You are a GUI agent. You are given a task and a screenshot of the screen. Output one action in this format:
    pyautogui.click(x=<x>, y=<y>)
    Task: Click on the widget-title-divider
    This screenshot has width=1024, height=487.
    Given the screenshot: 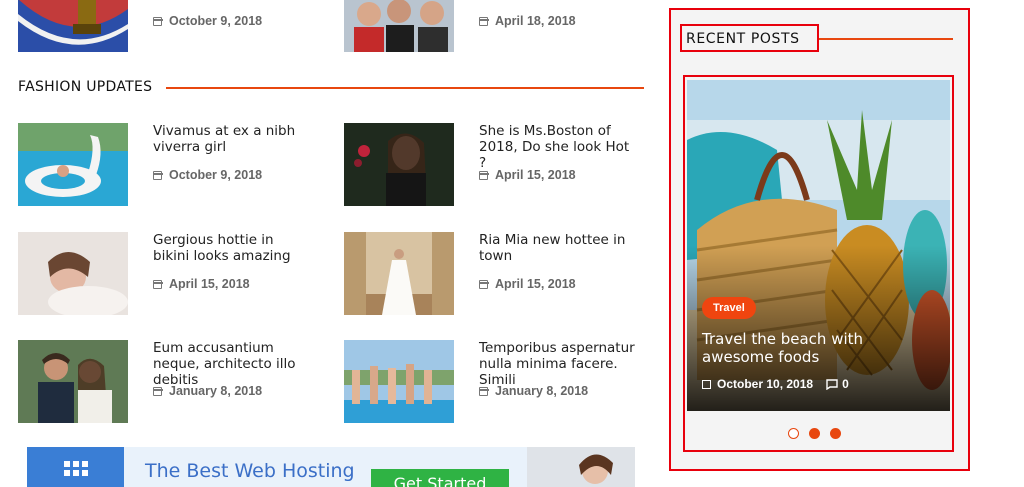 What is the action you would take?
    pyautogui.click(x=886, y=39)
    